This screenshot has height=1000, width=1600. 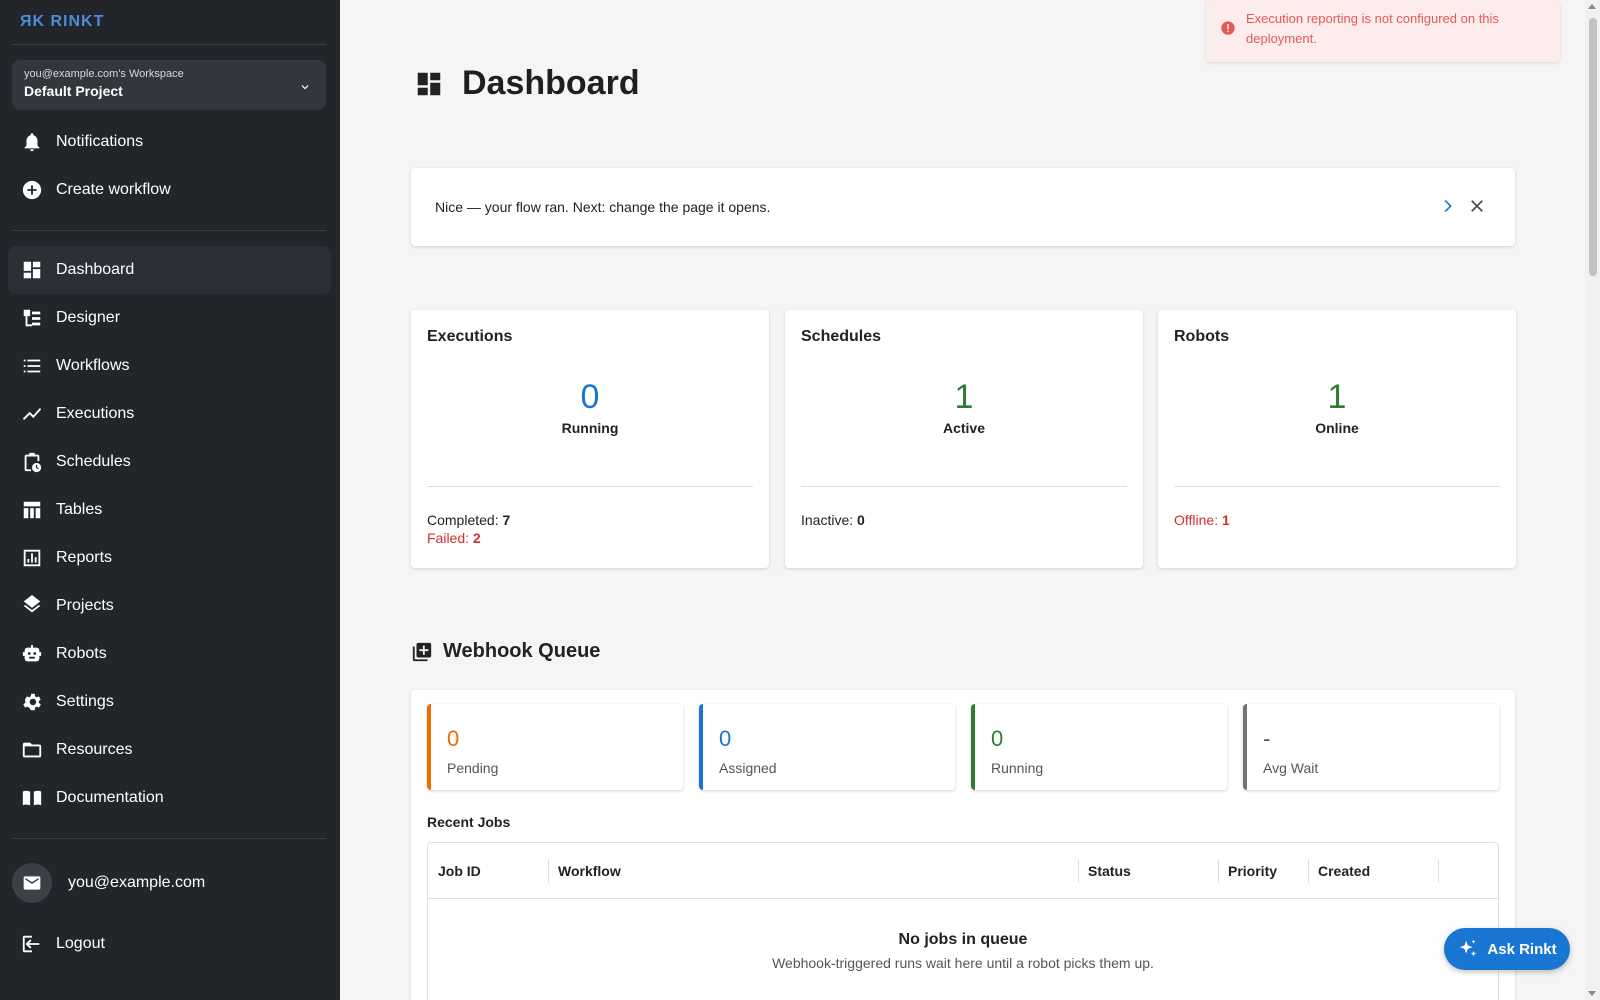 I want to click on sidebar-item-designer: Designer, so click(x=169, y=318).